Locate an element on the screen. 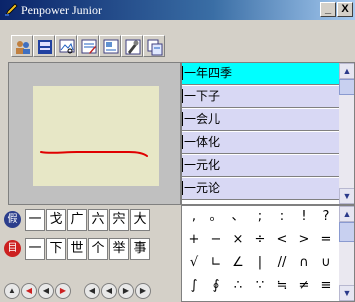 The width and height of the screenshot is (355, 302). word-char-button: 大 is located at coordinates (140, 220).